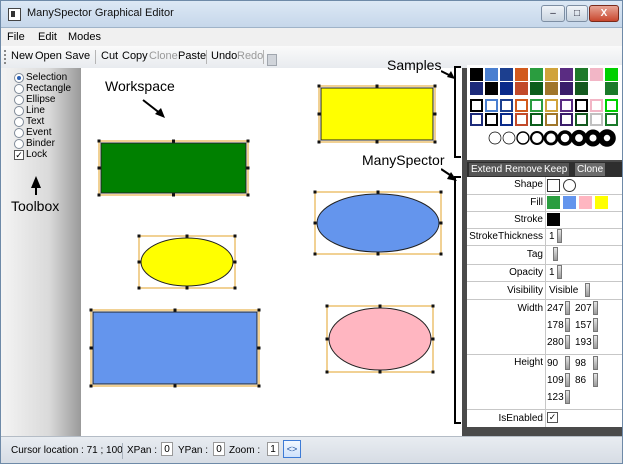 The image size is (623, 464). What do you see at coordinates (555, 380) in the screenshot?
I see `height-value: 109` at bounding box center [555, 380].